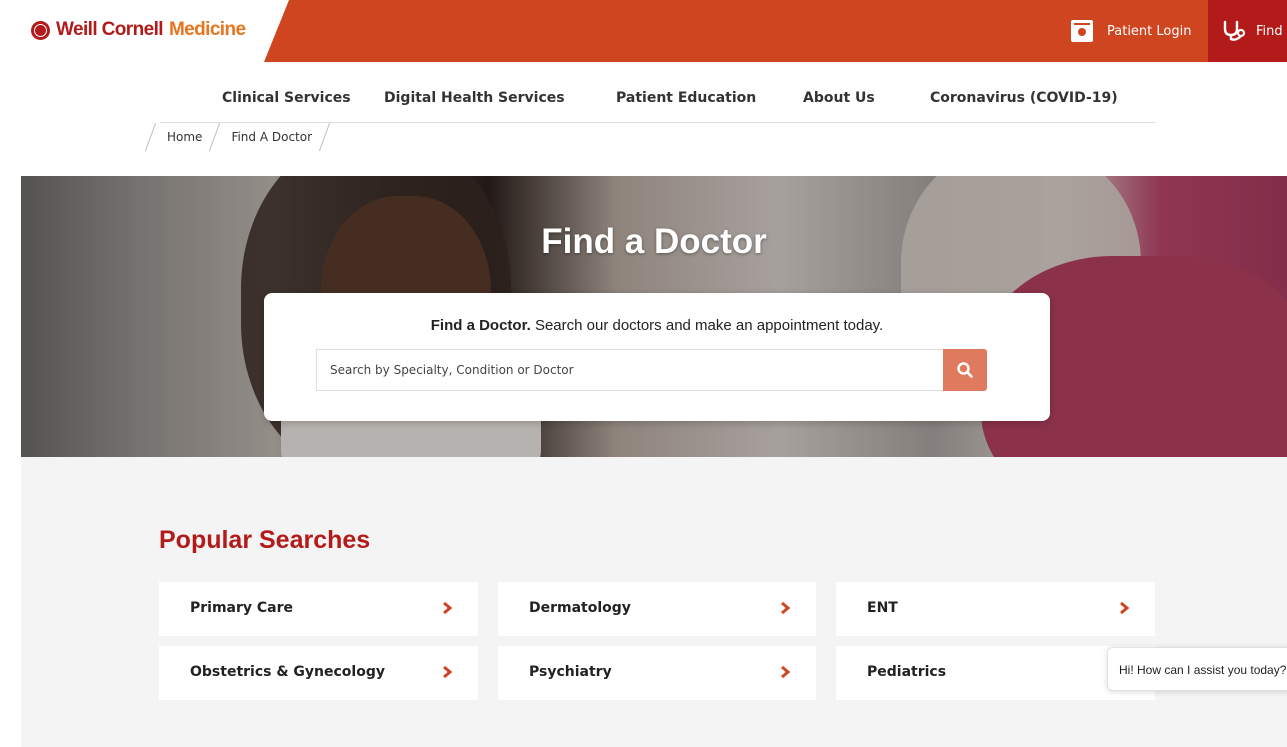 The image size is (1287, 747). What do you see at coordinates (287, 672) in the screenshot?
I see `popular-search-label: Obstetrics & Gynecology` at bounding box center [287, 672].